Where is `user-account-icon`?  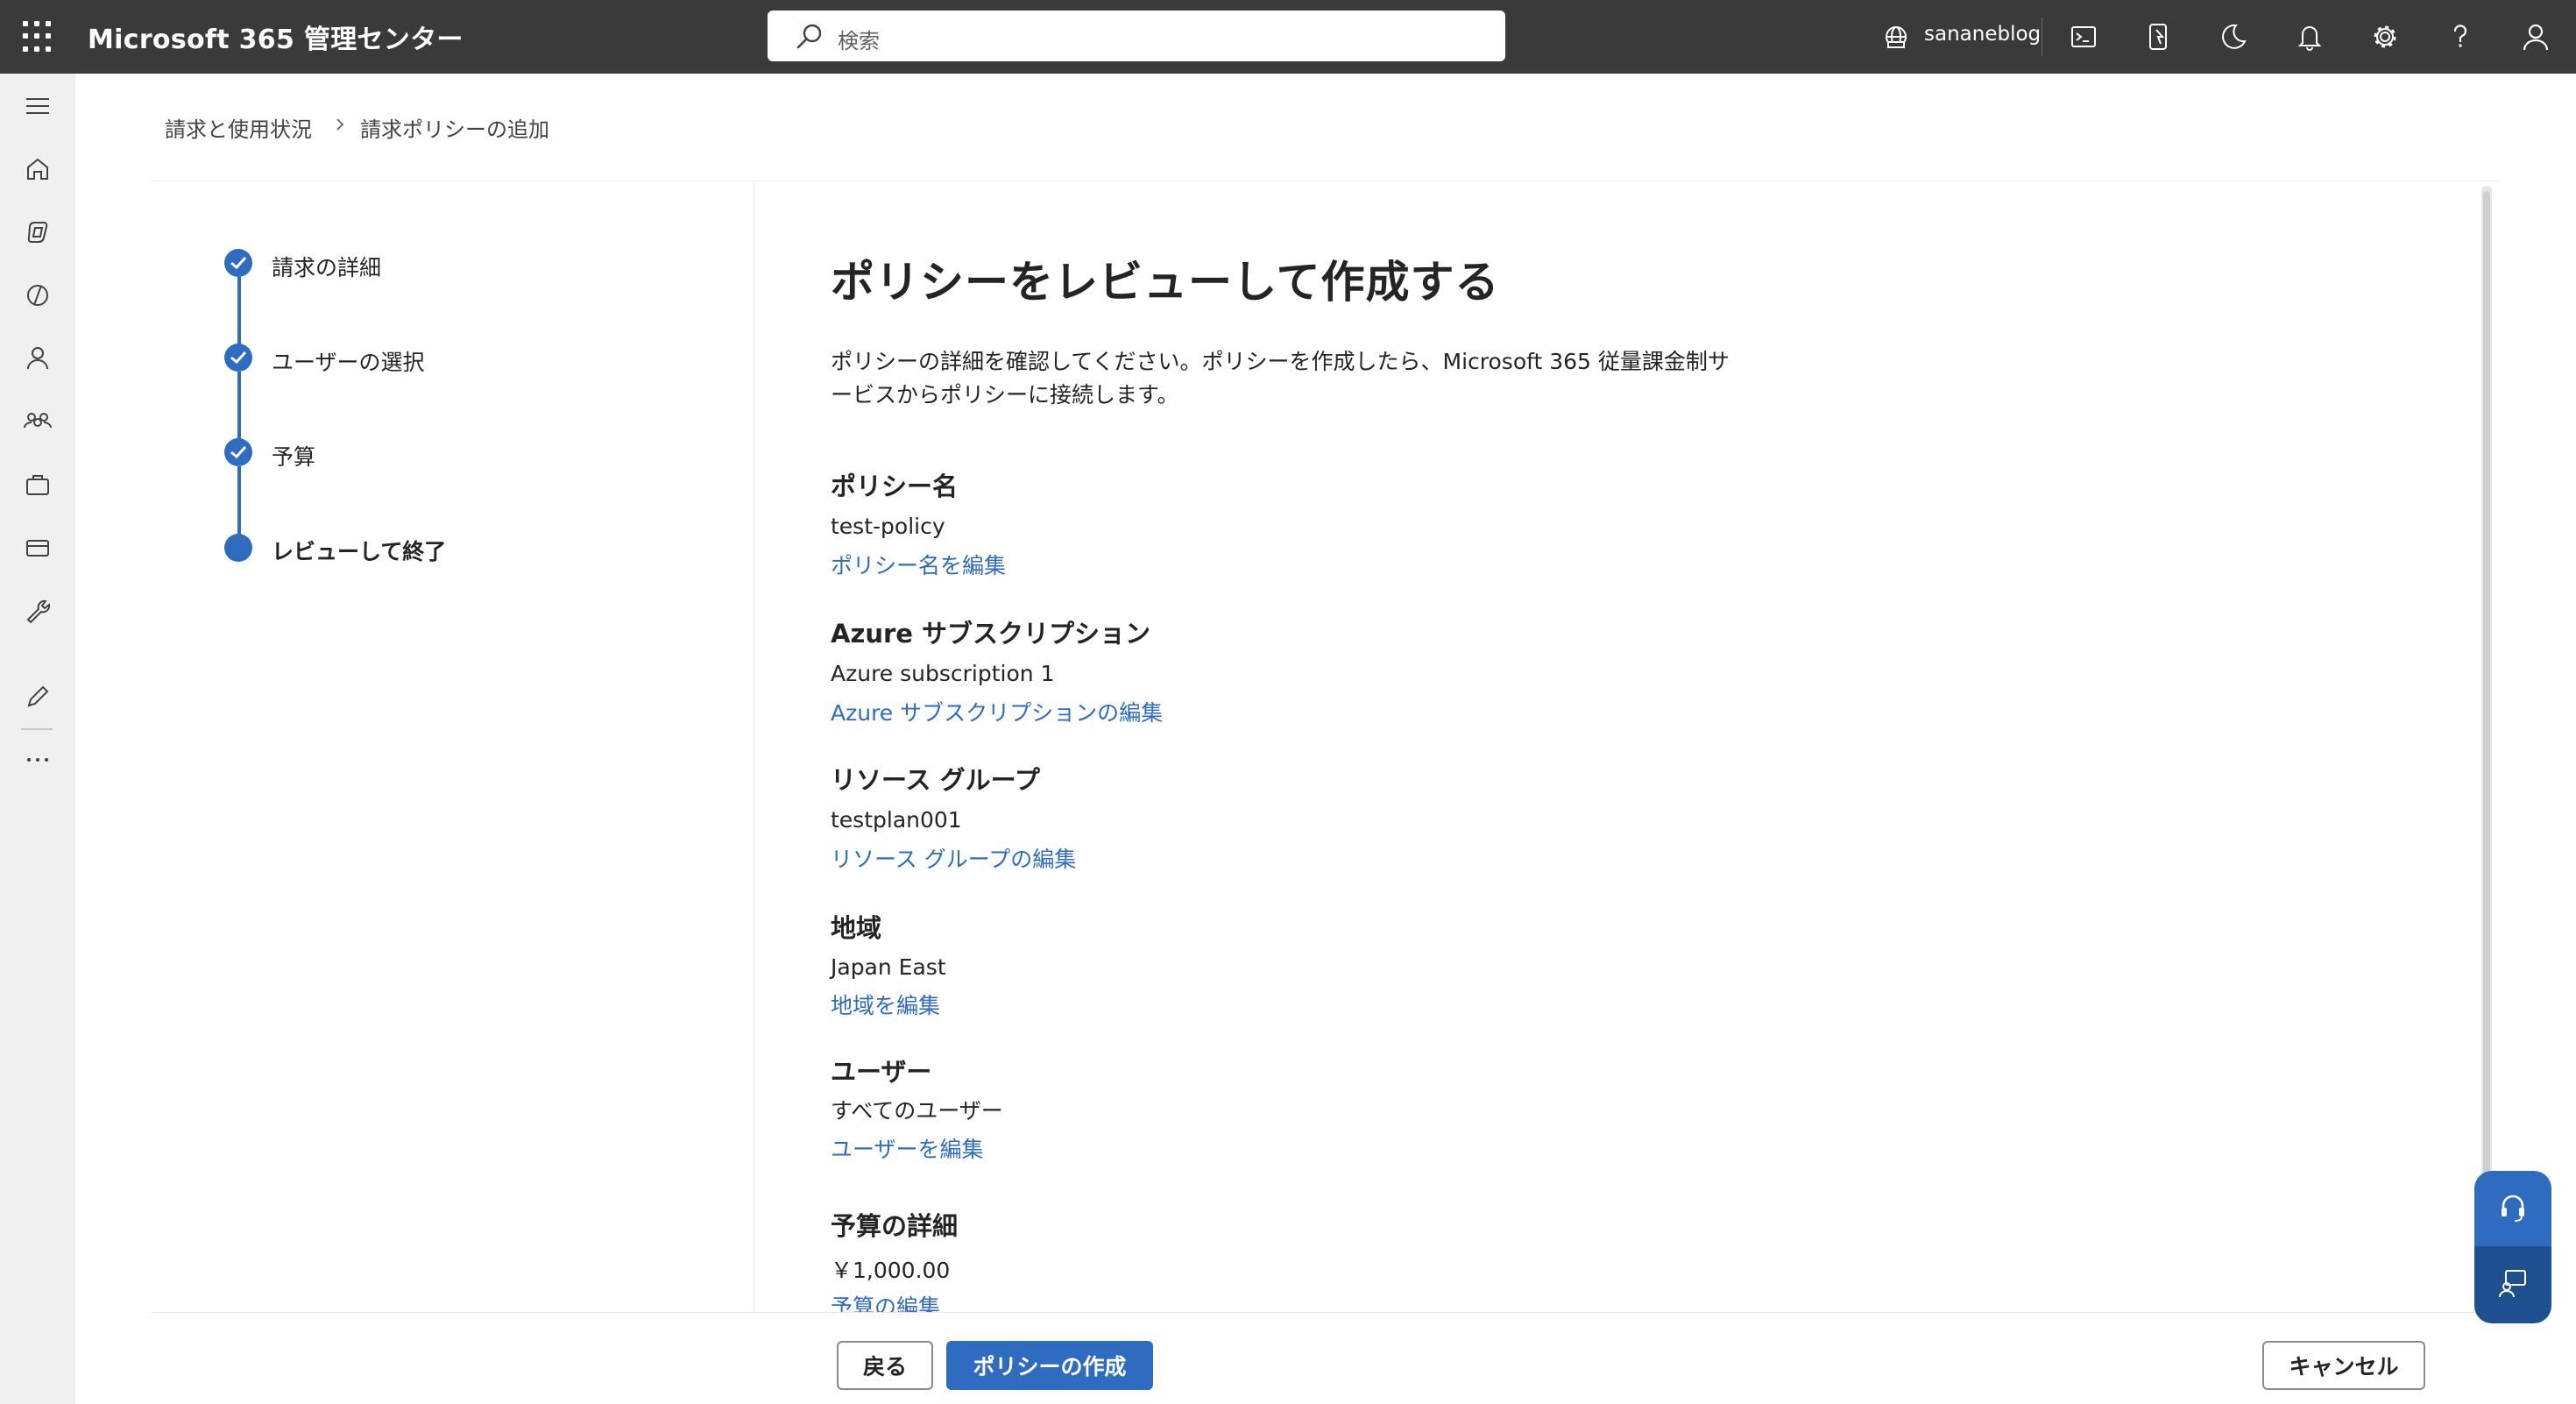
user-account-icon is located at coordinates (2535, 37).